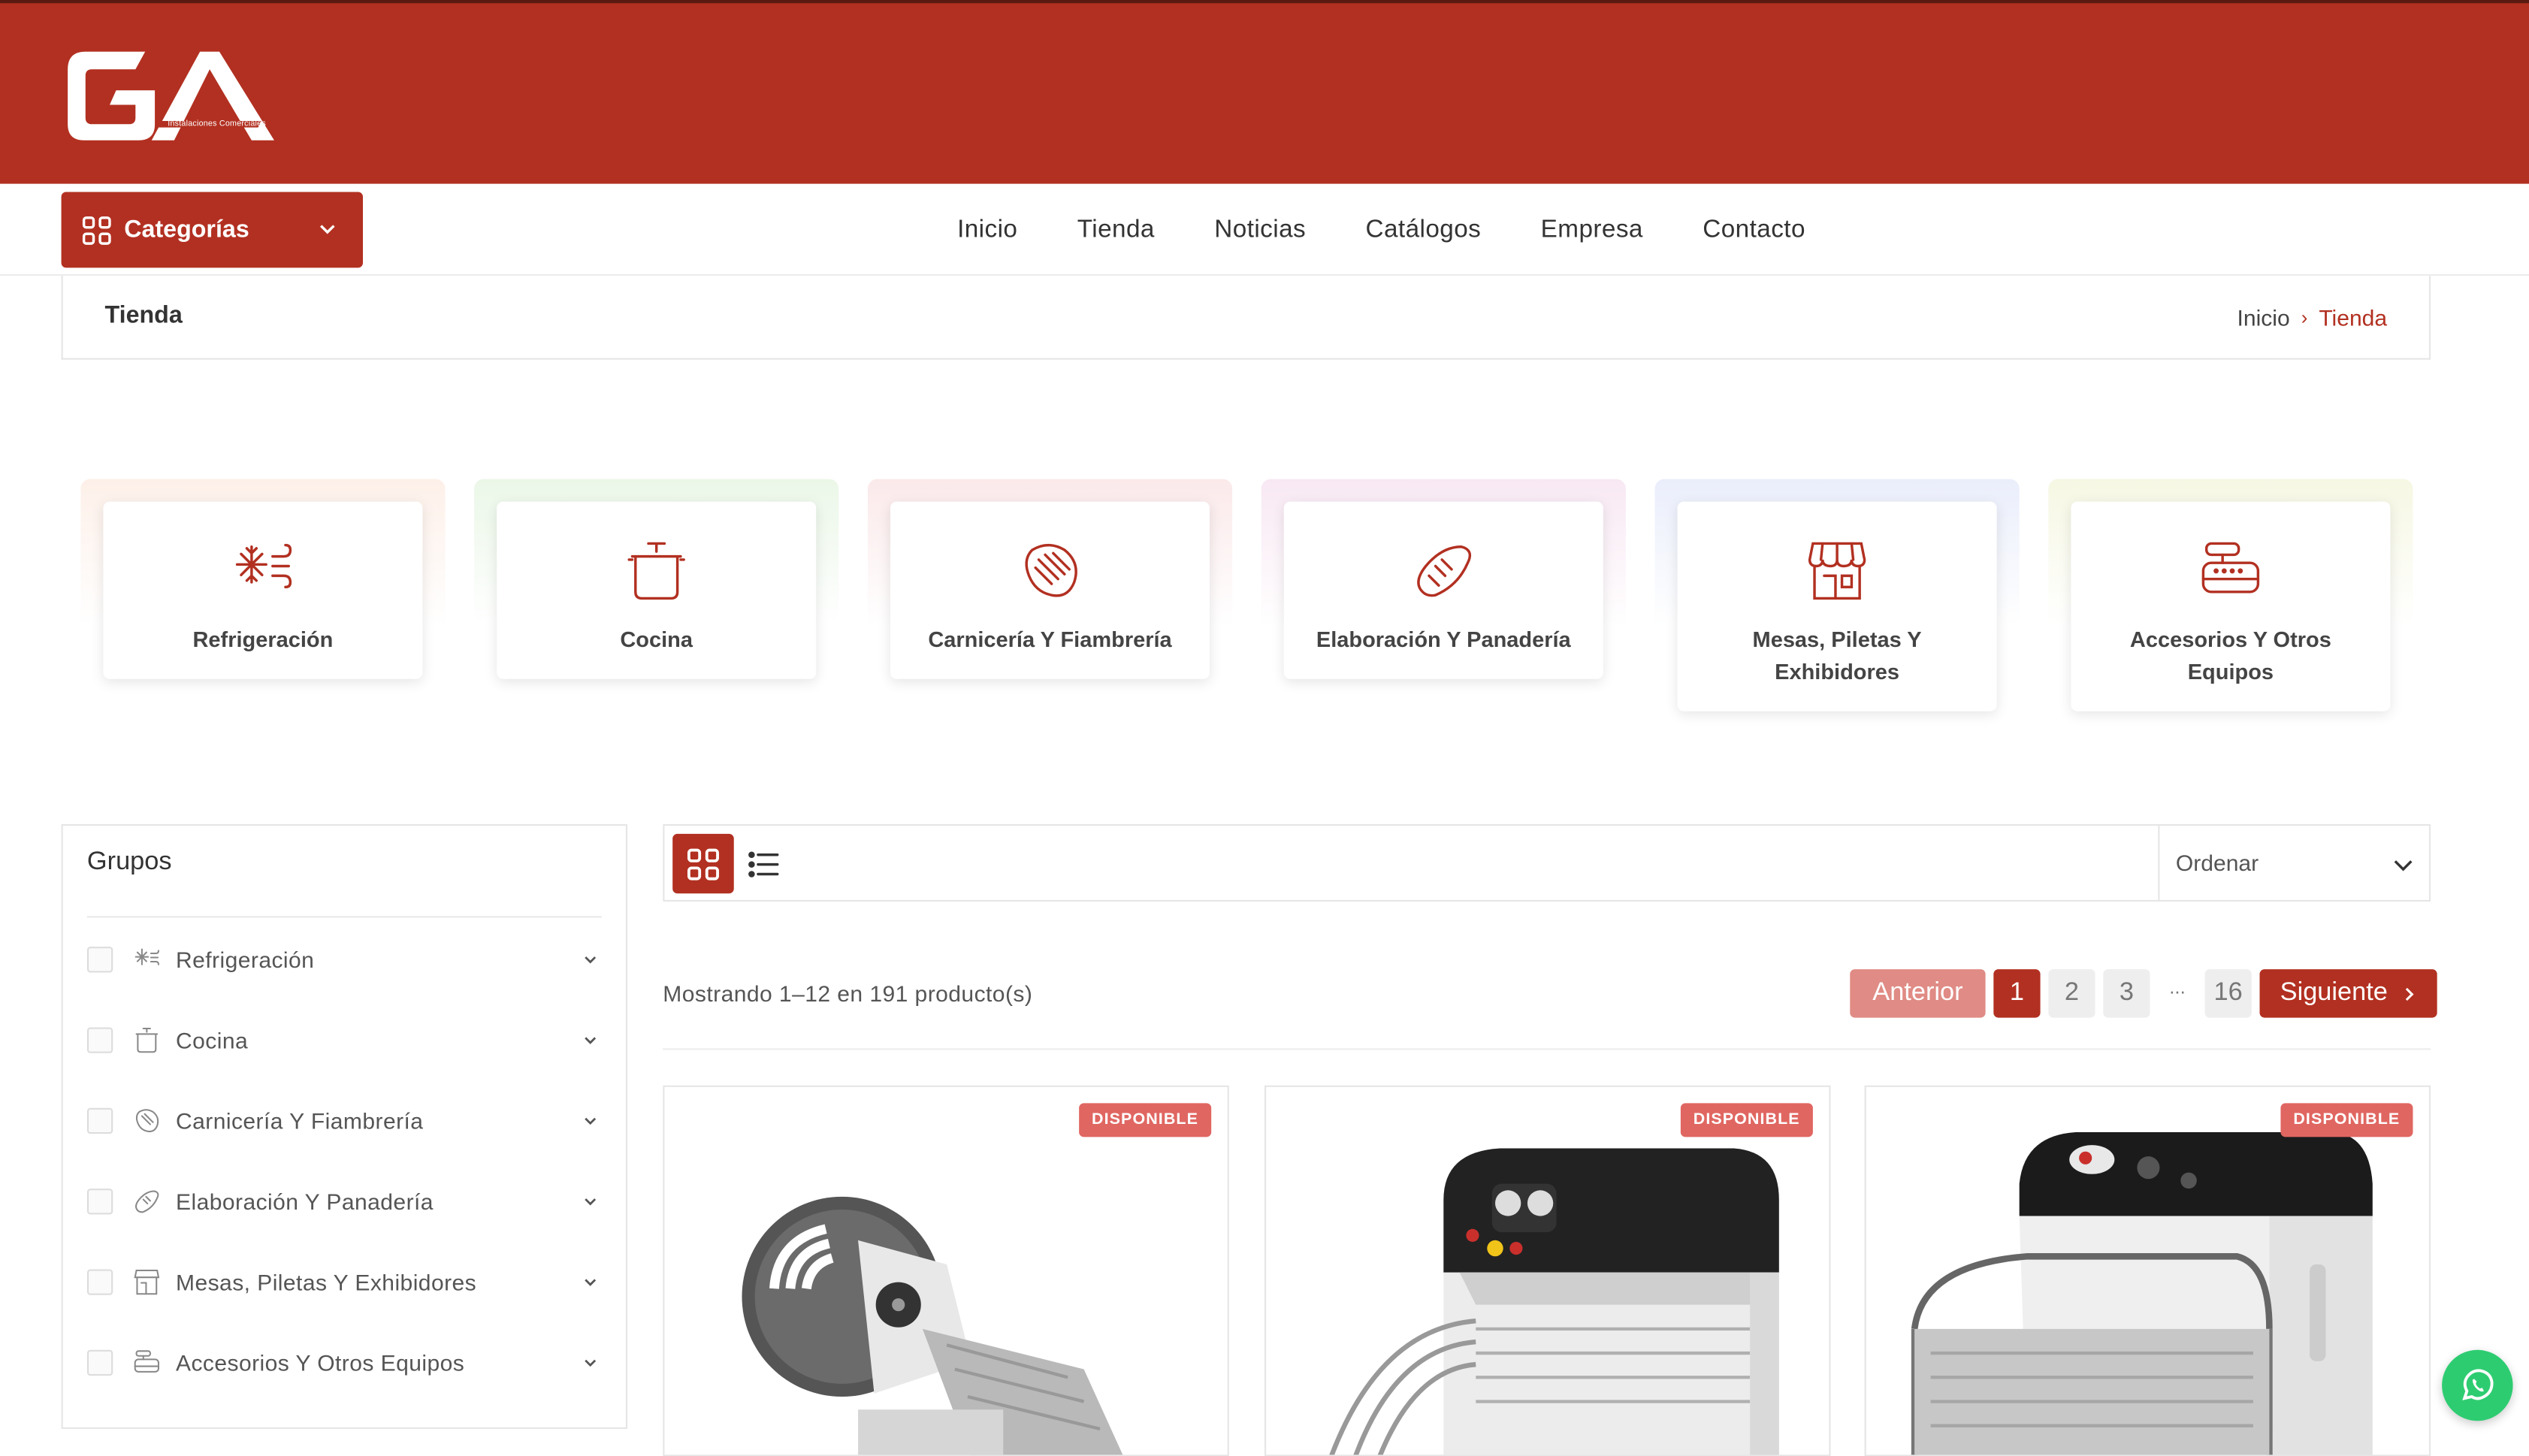 This screenshot has height=1456, width=2529. Describe the element at coordinates (263, 639) in the screenshot. I see `category-label: Refrigeración` at that location.